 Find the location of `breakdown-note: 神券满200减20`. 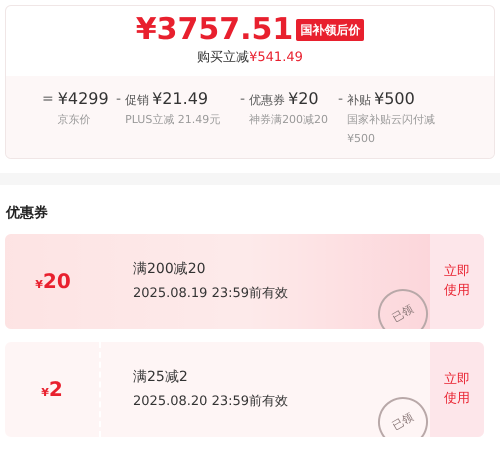

breakdown-note: 神券满200减20 is located at coordinates (288, 120).